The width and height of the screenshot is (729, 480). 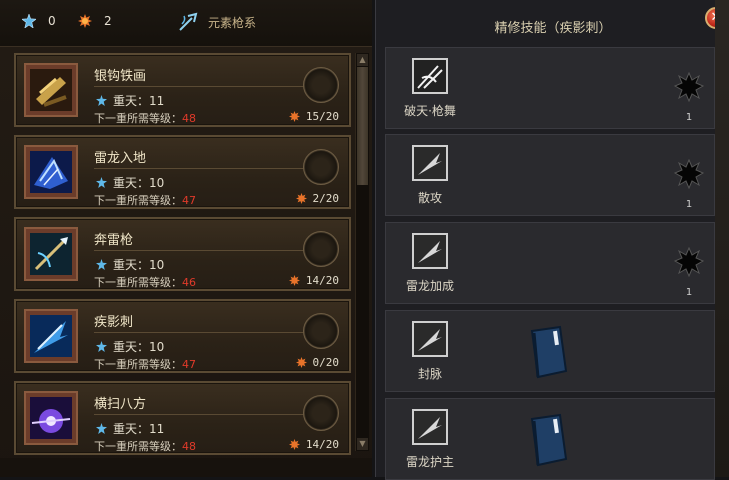 What do you see at coordinates (430, 76) in the screenshot?
I see `spear-dance-icon` at bounding box center [430, 76].